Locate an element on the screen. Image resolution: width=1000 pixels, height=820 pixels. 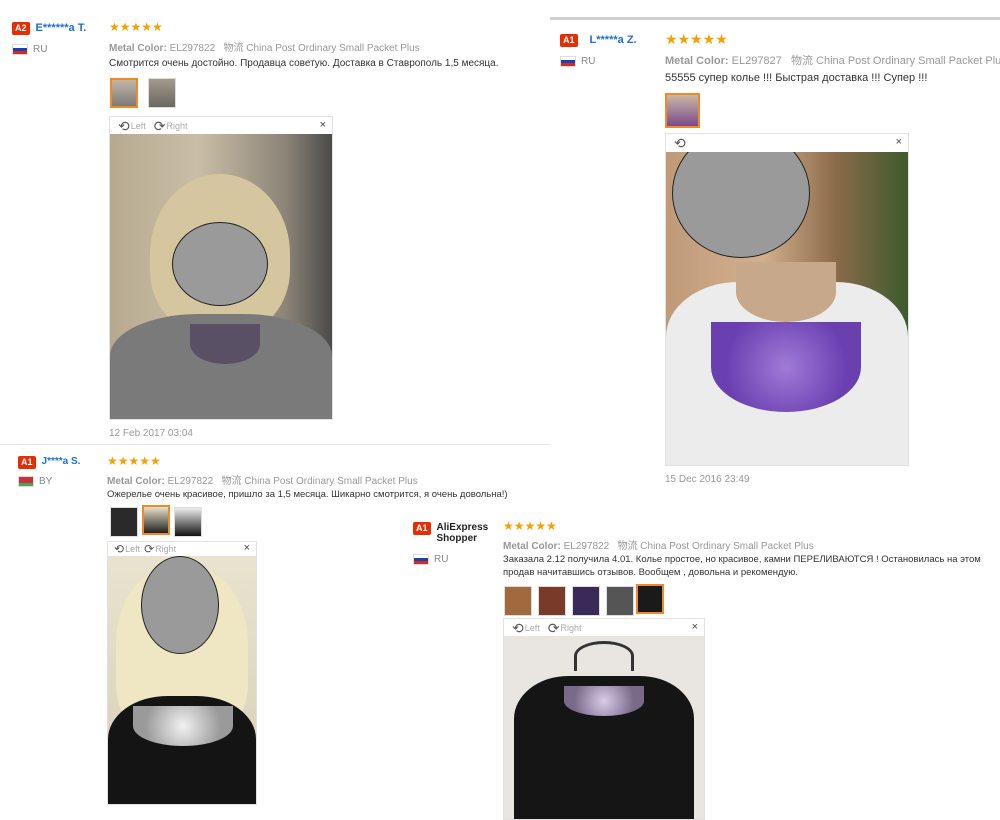
neck-shape is located at coordinates (786, 292).